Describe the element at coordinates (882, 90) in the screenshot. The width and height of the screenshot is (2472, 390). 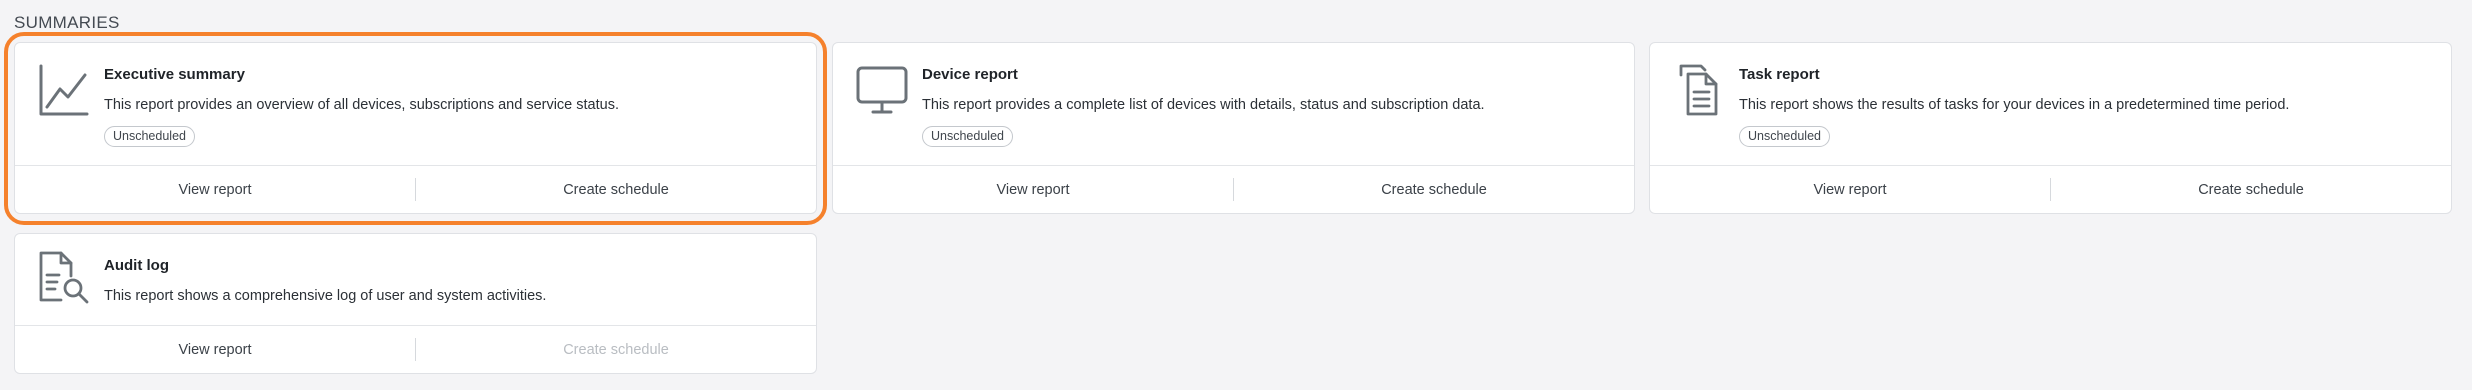
I see `monitor-icon` at that location.